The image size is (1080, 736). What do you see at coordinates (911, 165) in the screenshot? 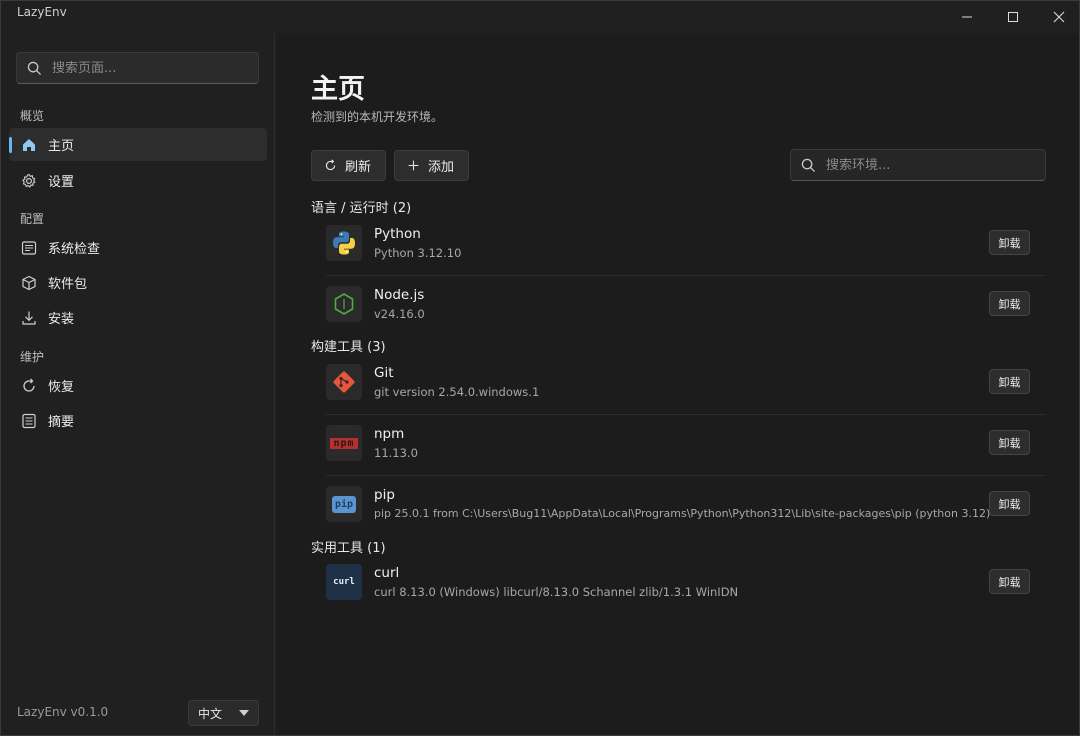
I see `env-search-input` at bounding box center [911, 165].